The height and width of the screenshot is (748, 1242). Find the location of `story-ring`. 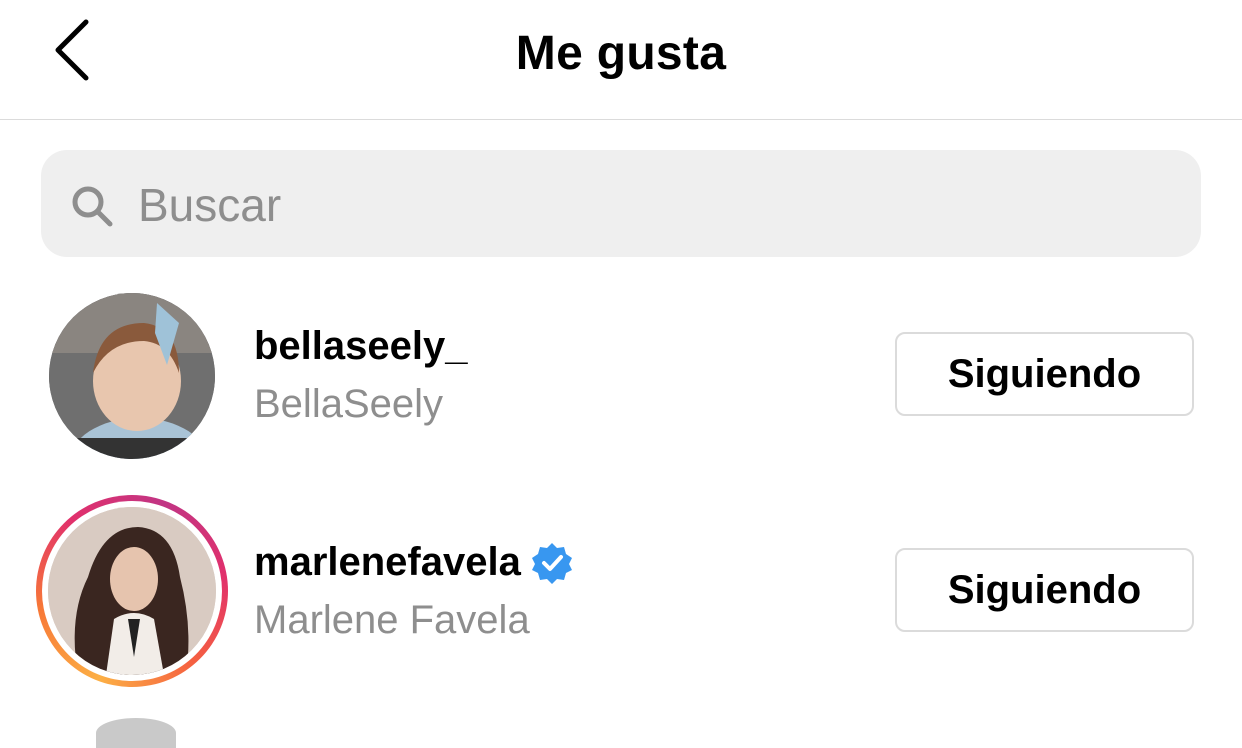

story-ring is located at coordinates (132, 591).